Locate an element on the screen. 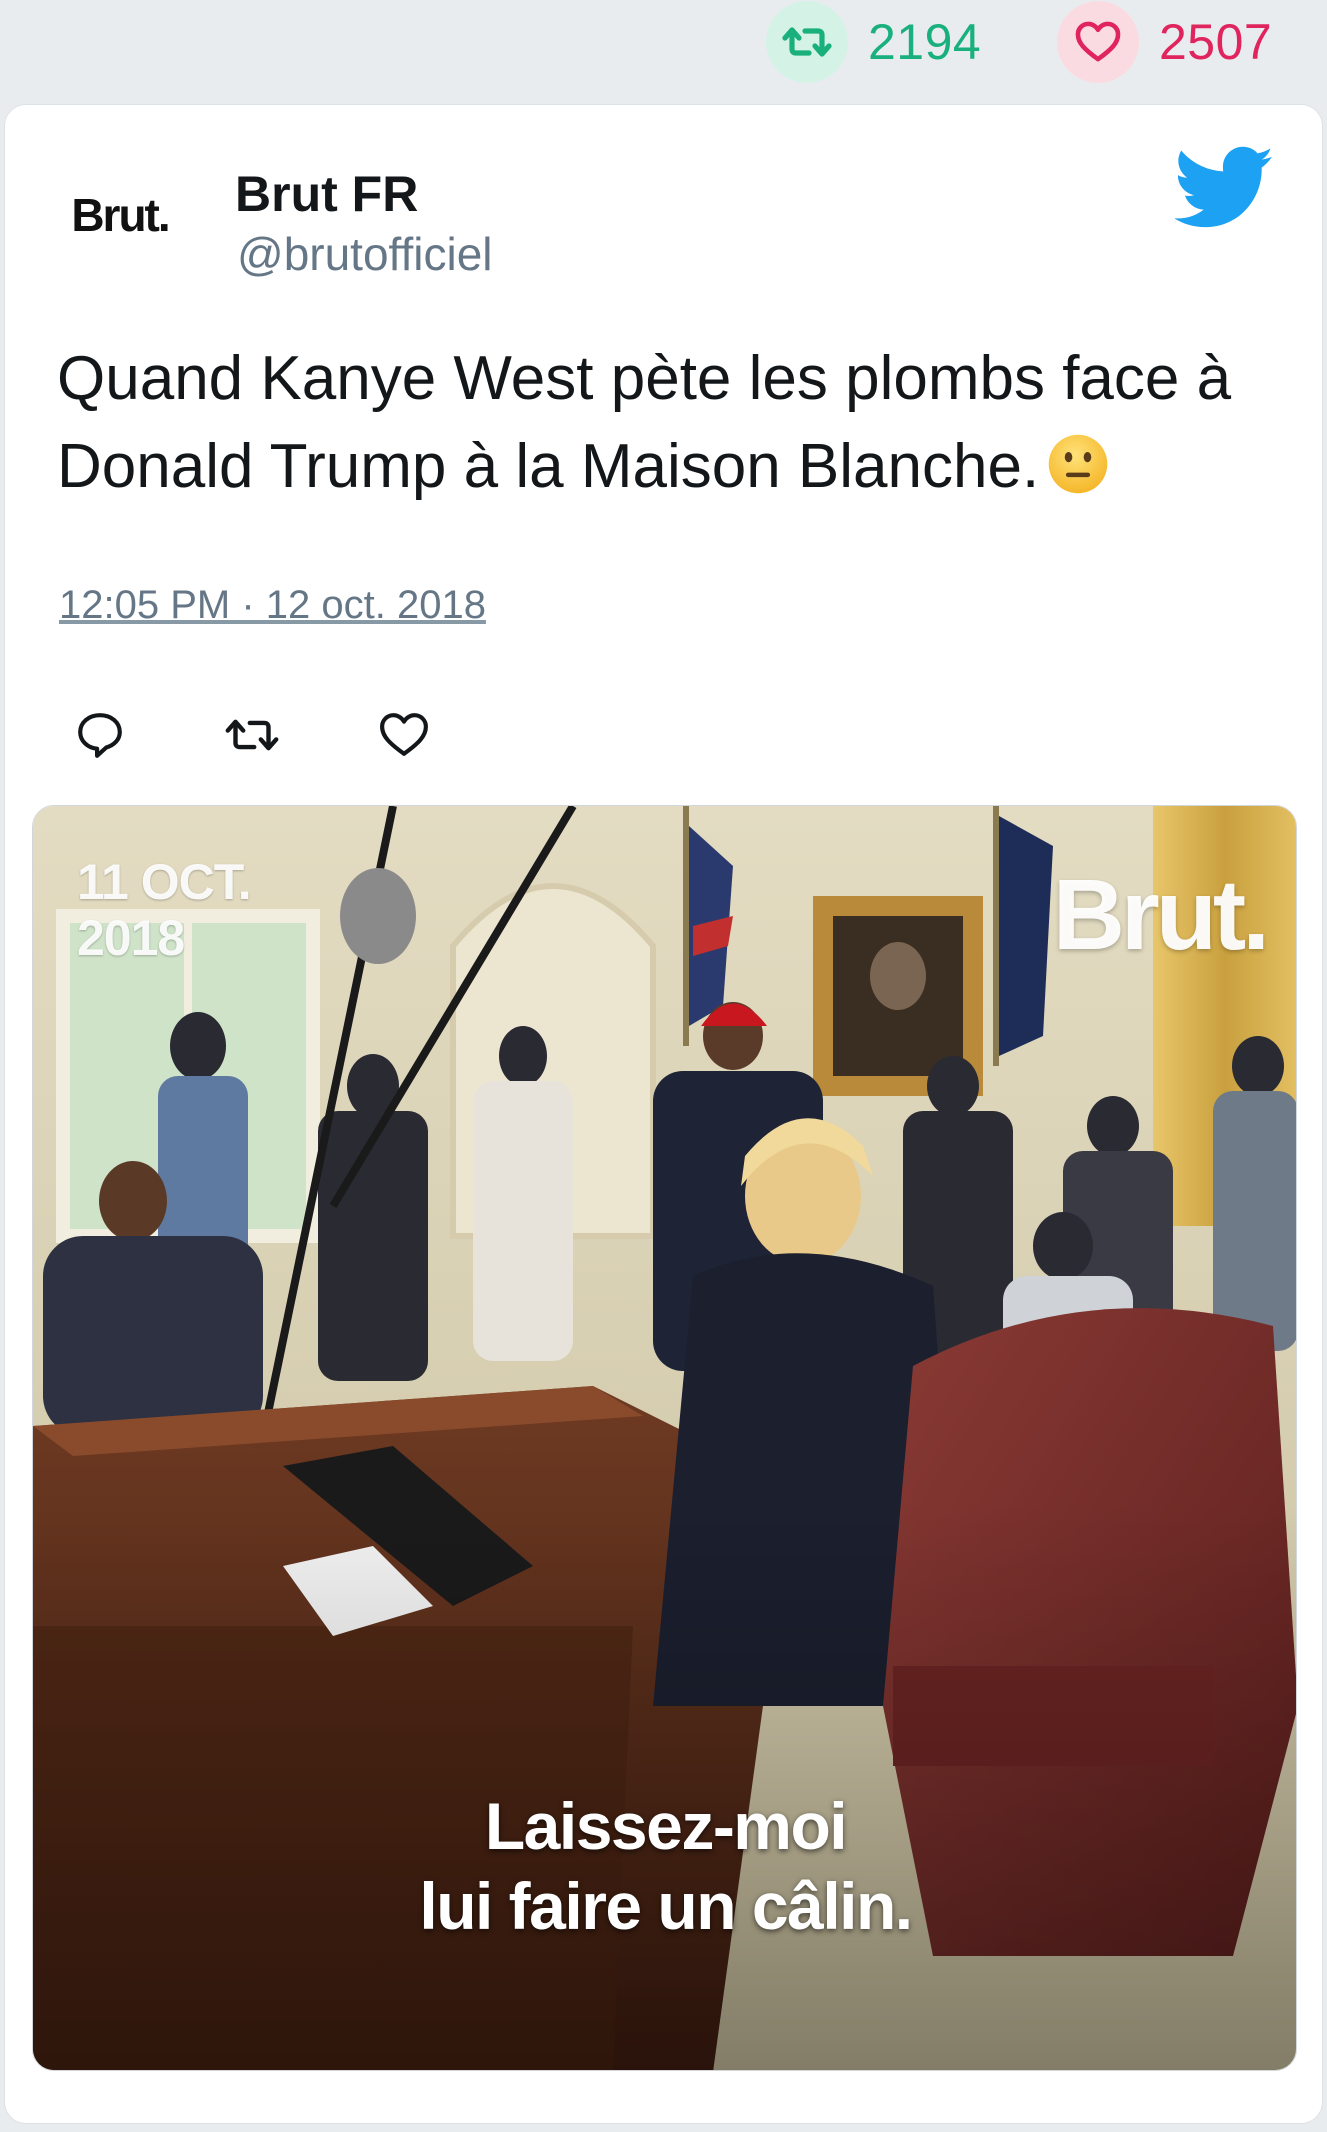 The width and height of the screenshot is (1327, 2132). like-count: 2507 is located at coordinates (1216, 42).